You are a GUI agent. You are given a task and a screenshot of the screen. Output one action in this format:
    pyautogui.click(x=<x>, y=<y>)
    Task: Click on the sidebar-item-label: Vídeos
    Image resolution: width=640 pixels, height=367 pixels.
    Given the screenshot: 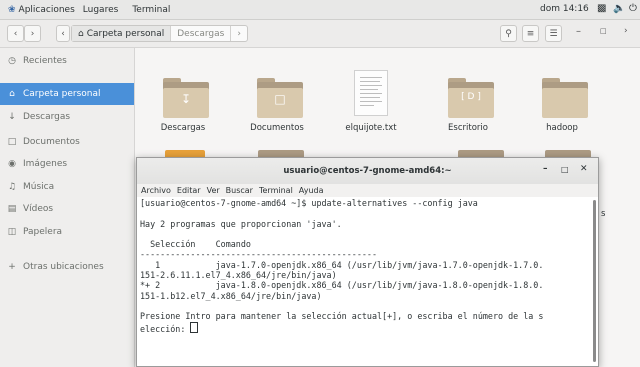 What is the action you would take?
    pyautogui.click(x=38, y=209)
    